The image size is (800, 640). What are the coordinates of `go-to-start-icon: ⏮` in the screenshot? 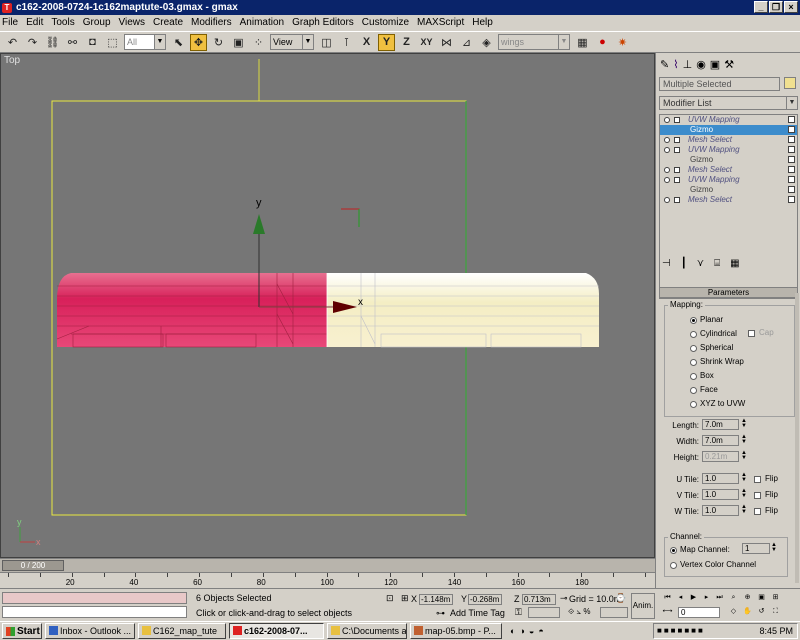 It's located at (667, 598).